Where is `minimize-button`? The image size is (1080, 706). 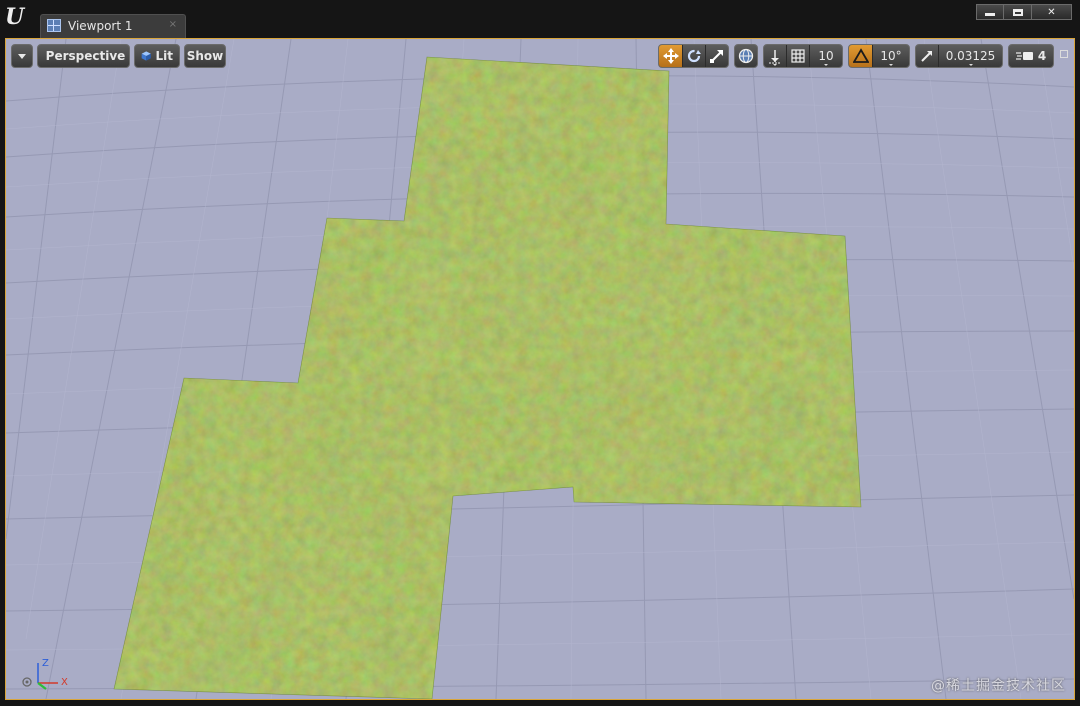 minimize-button is located at coordinates (990, 12).